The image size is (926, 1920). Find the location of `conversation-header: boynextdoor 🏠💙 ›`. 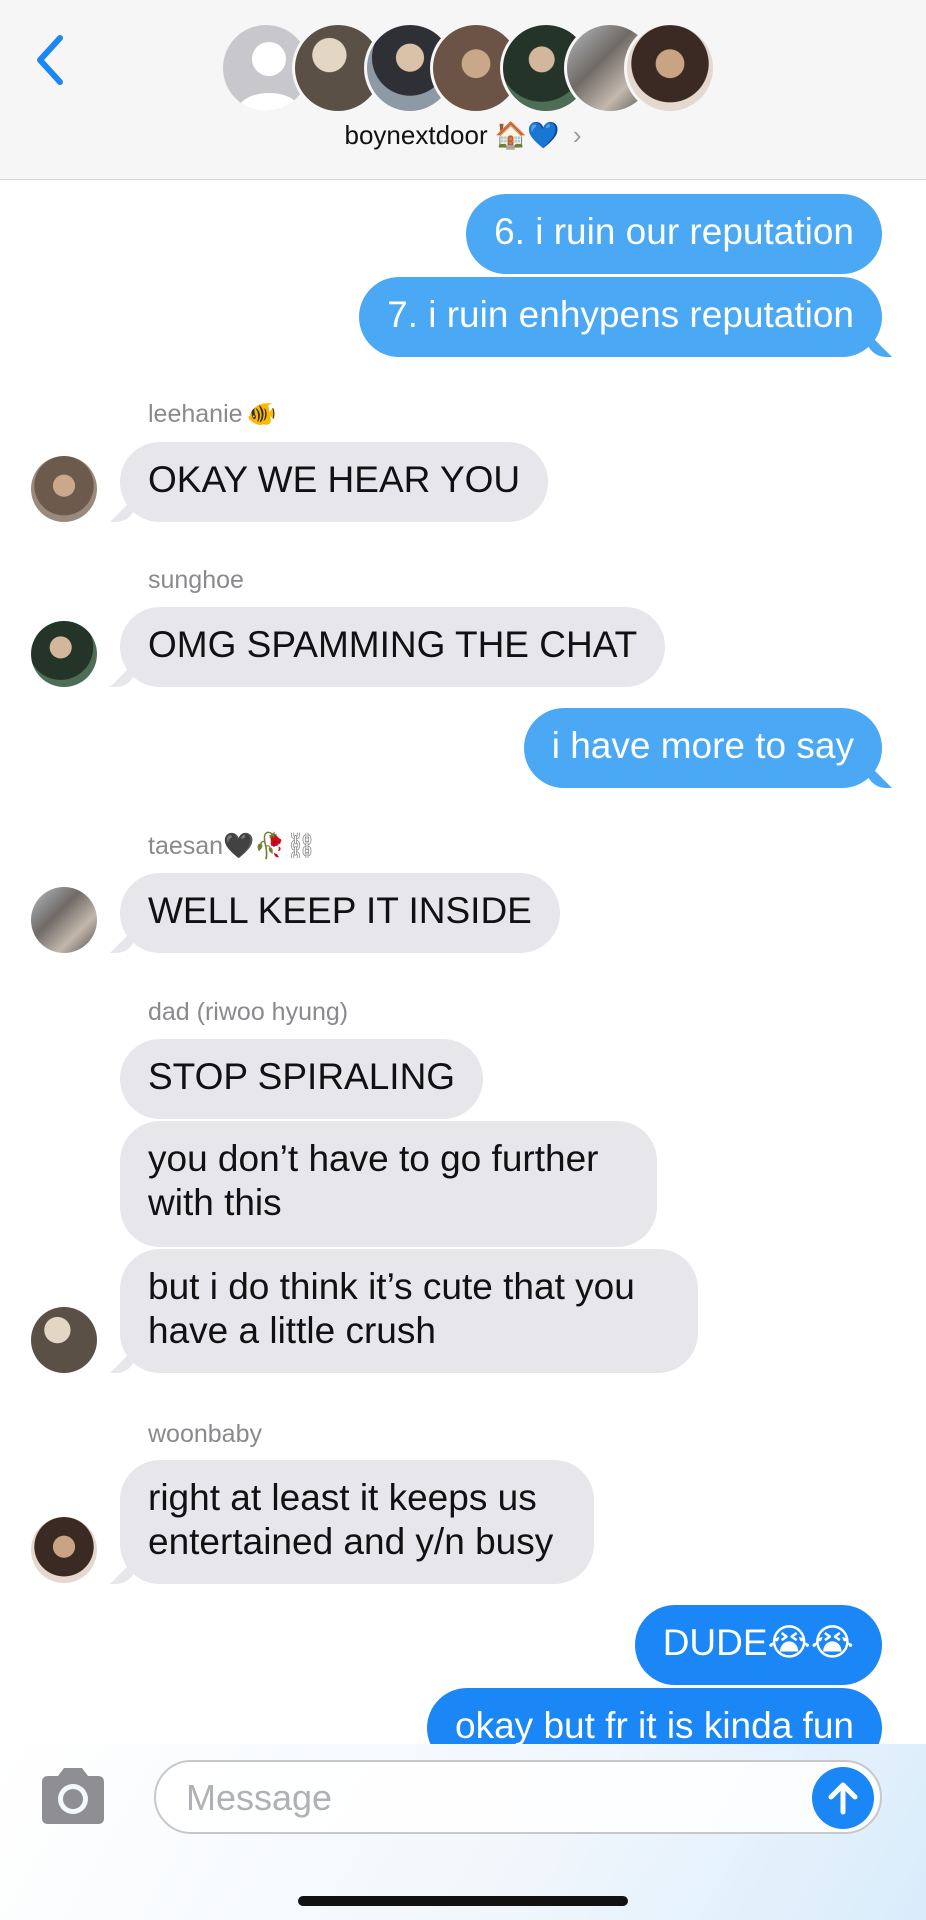

conversation-header: boynextdoor 🏠💙 › is located at coordinates (463, 90).